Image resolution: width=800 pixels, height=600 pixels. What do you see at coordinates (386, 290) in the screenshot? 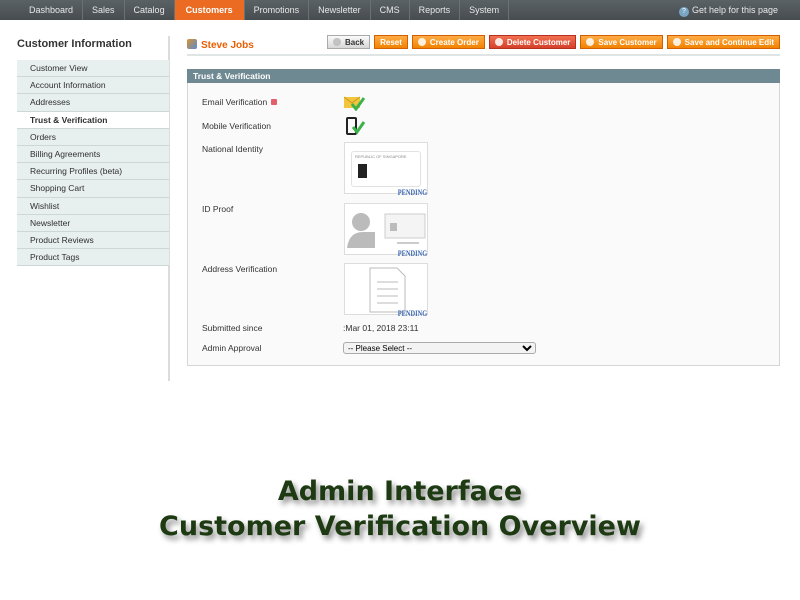
I see `address-verification-thumbnail: PENDING` at bounding box center [386, 290].